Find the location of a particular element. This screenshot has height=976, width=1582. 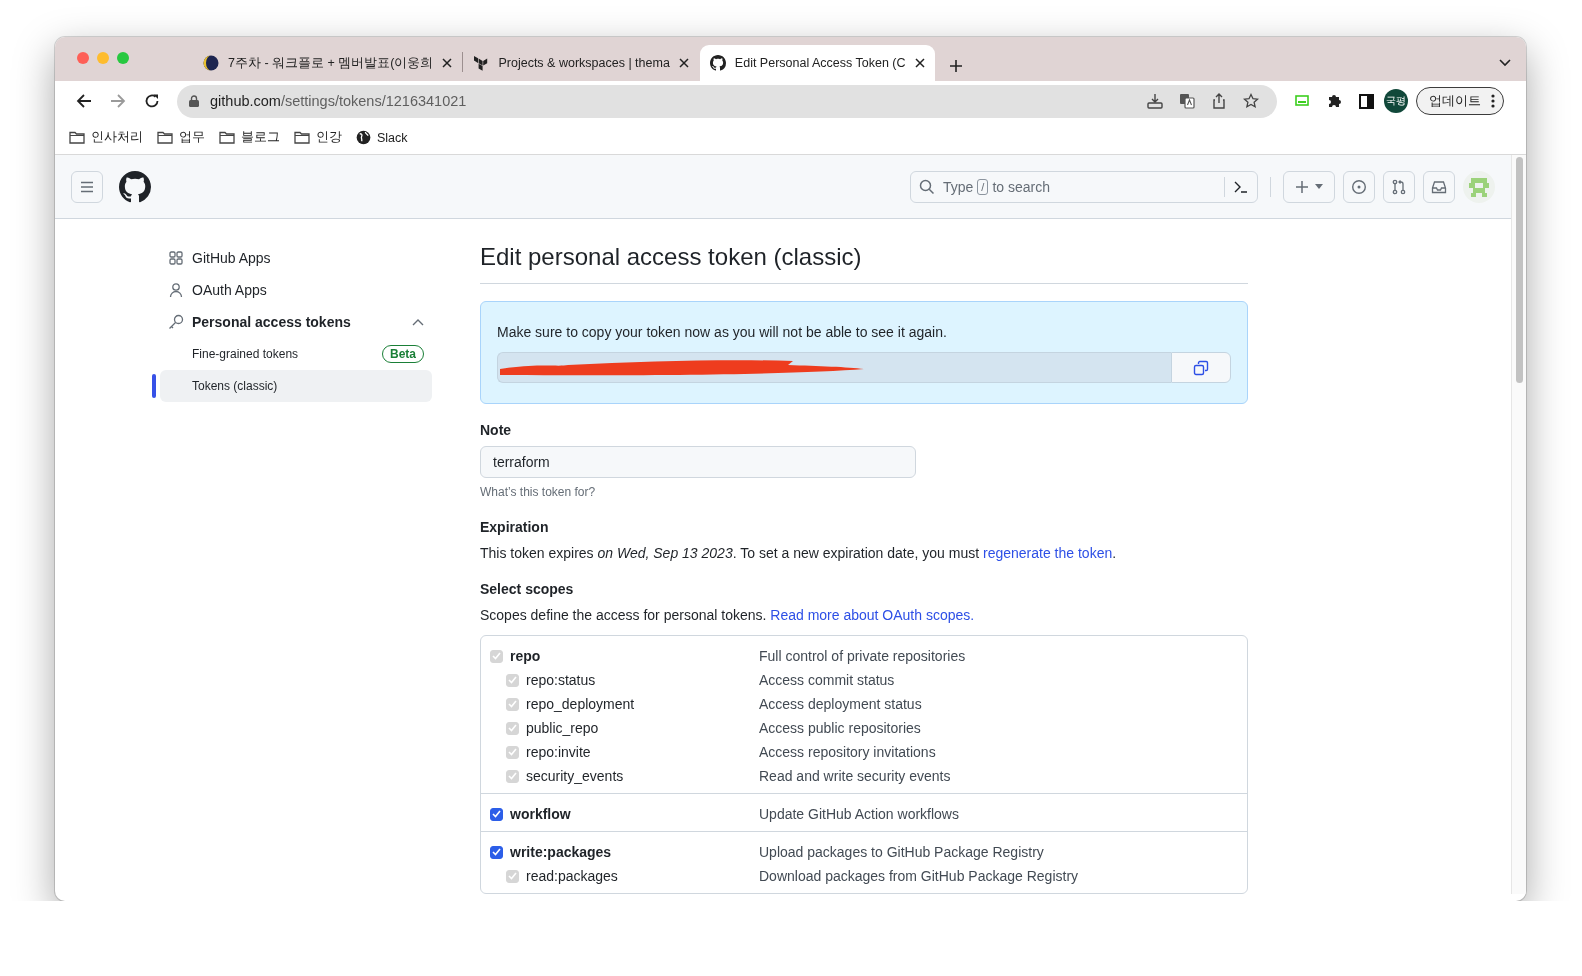

scope-name: repo:status is located at coordinates (561, 680).